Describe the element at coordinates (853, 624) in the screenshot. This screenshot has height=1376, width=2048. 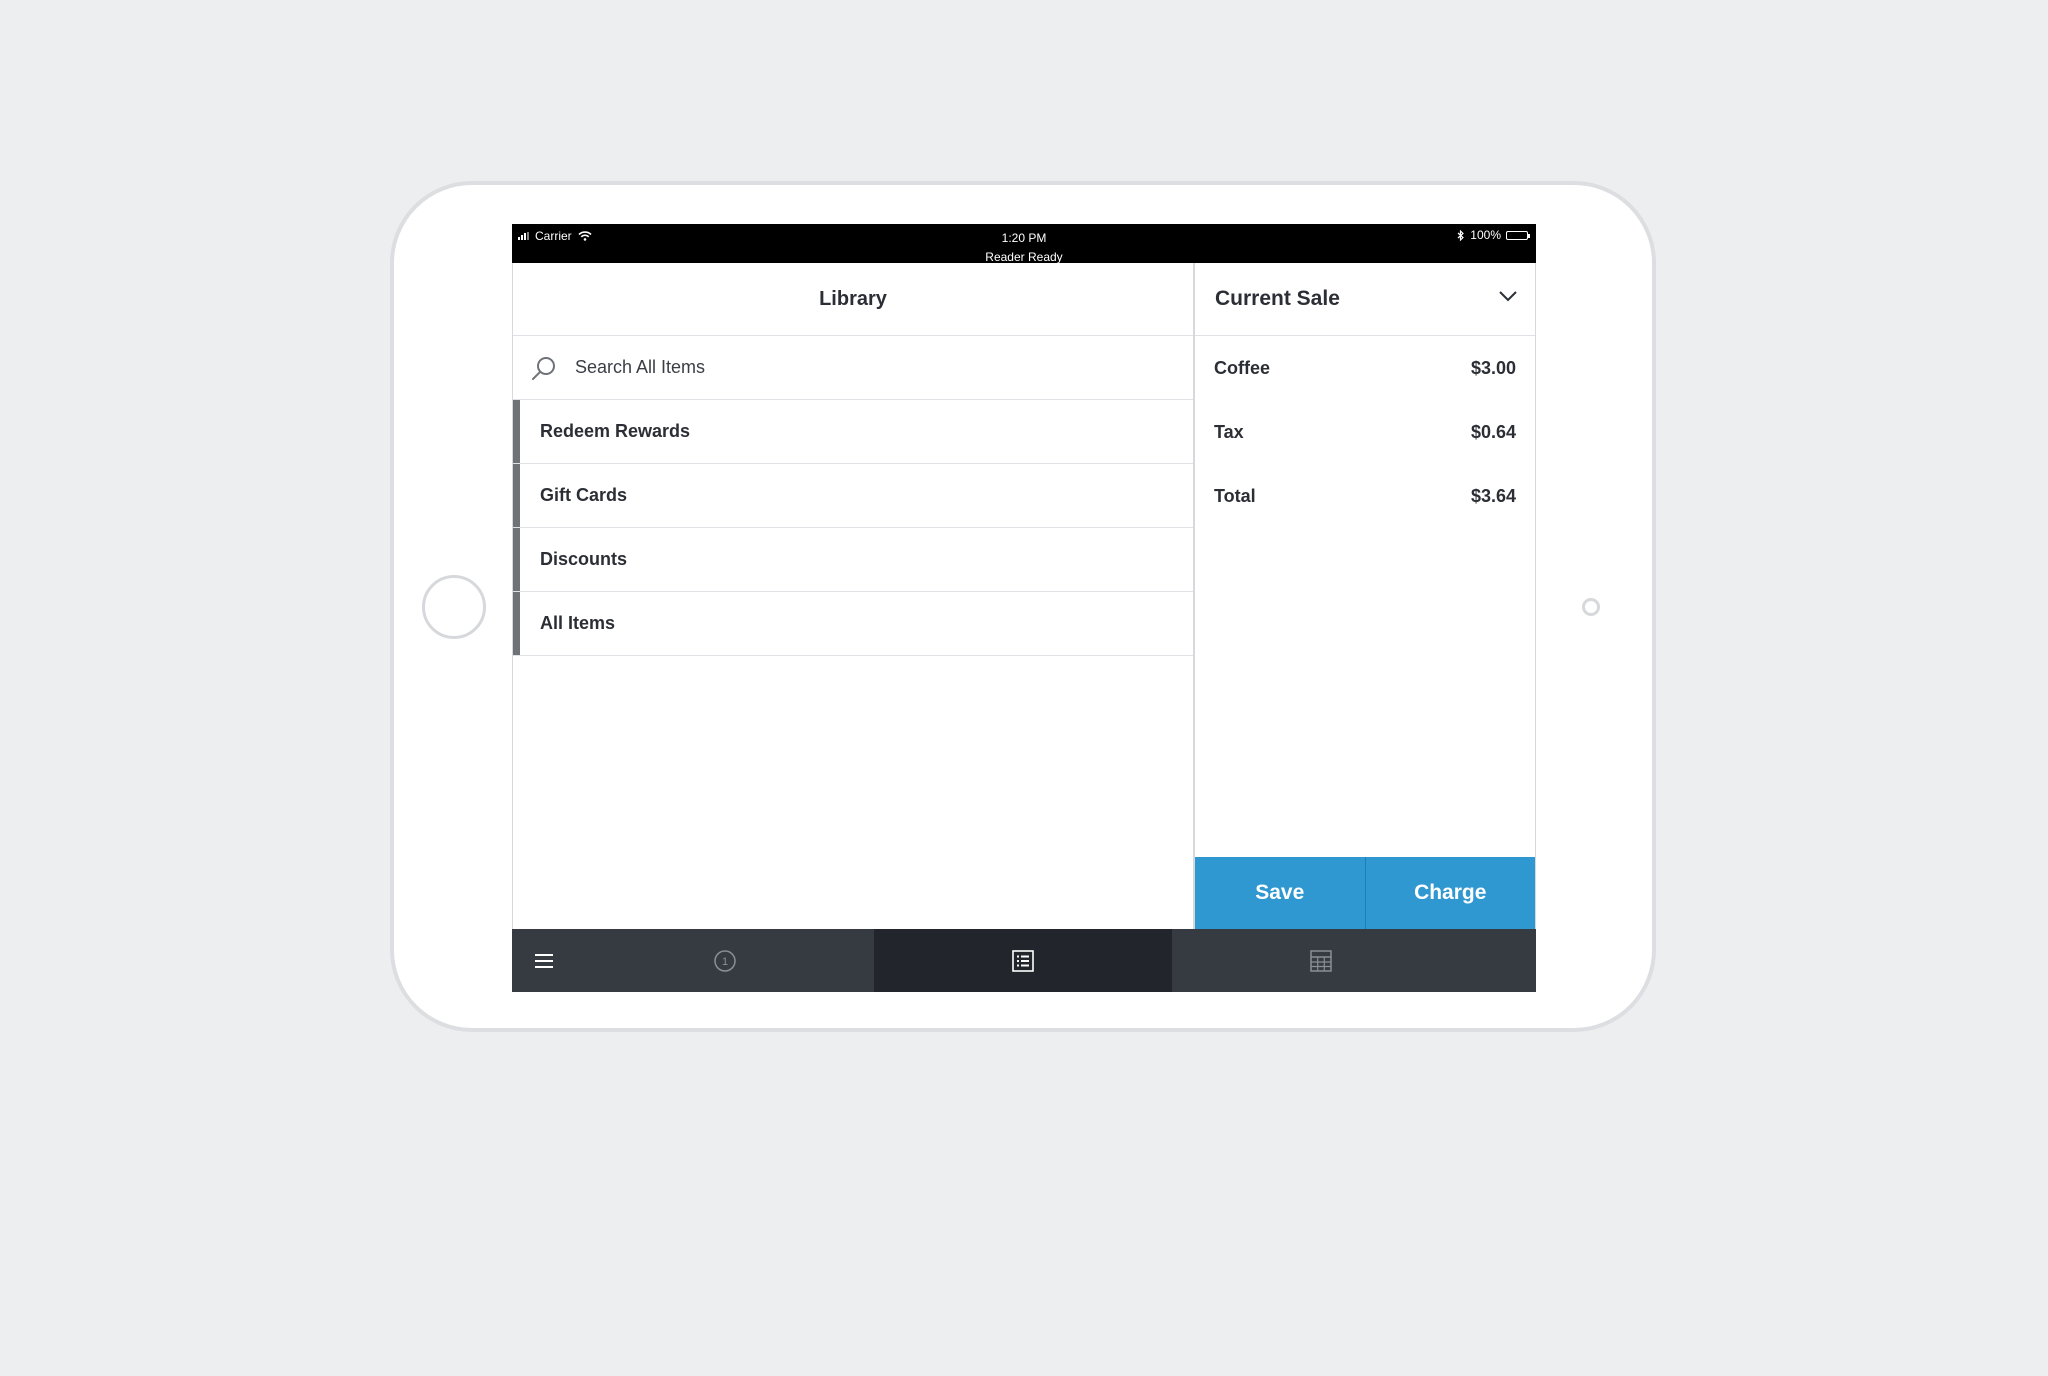
I see `library-item-all-items: All Items` at that location.